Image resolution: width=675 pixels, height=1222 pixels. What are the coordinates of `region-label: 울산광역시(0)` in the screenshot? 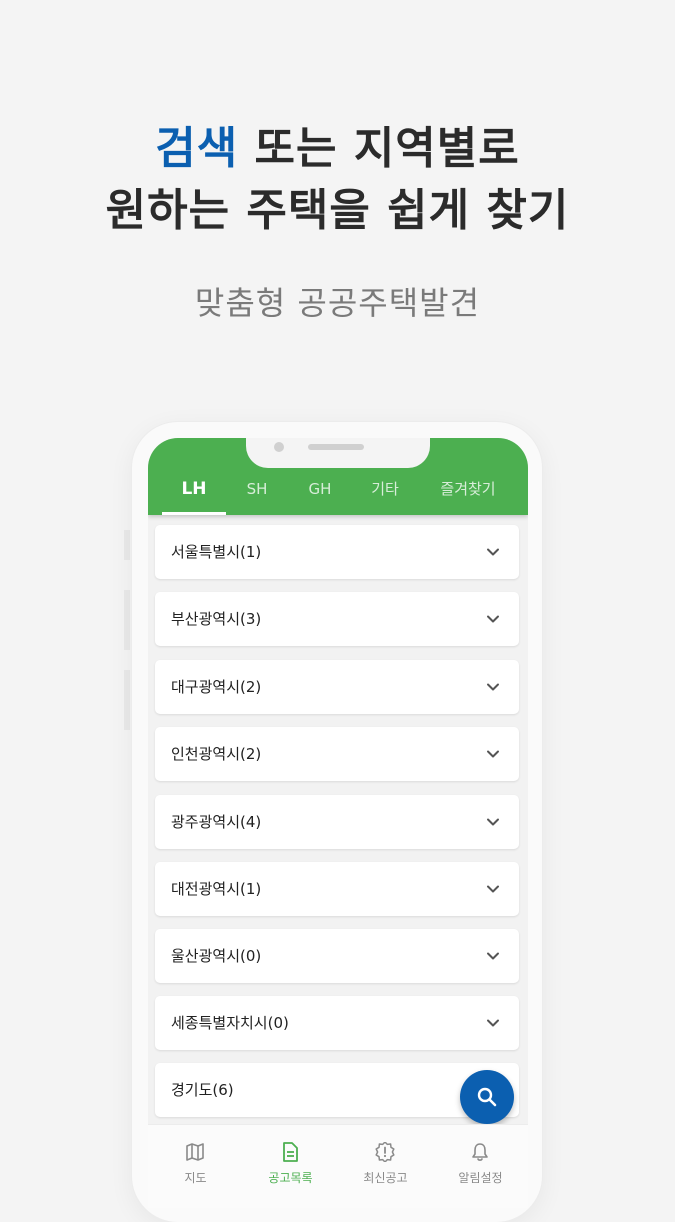 It's located at (216, 956).